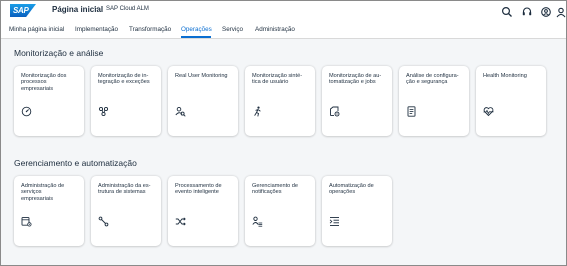  Describe the element at coordinates (59, 53) in the screenshot. I see `section-title-monitorizacao: Monitorização e análise` at that location.